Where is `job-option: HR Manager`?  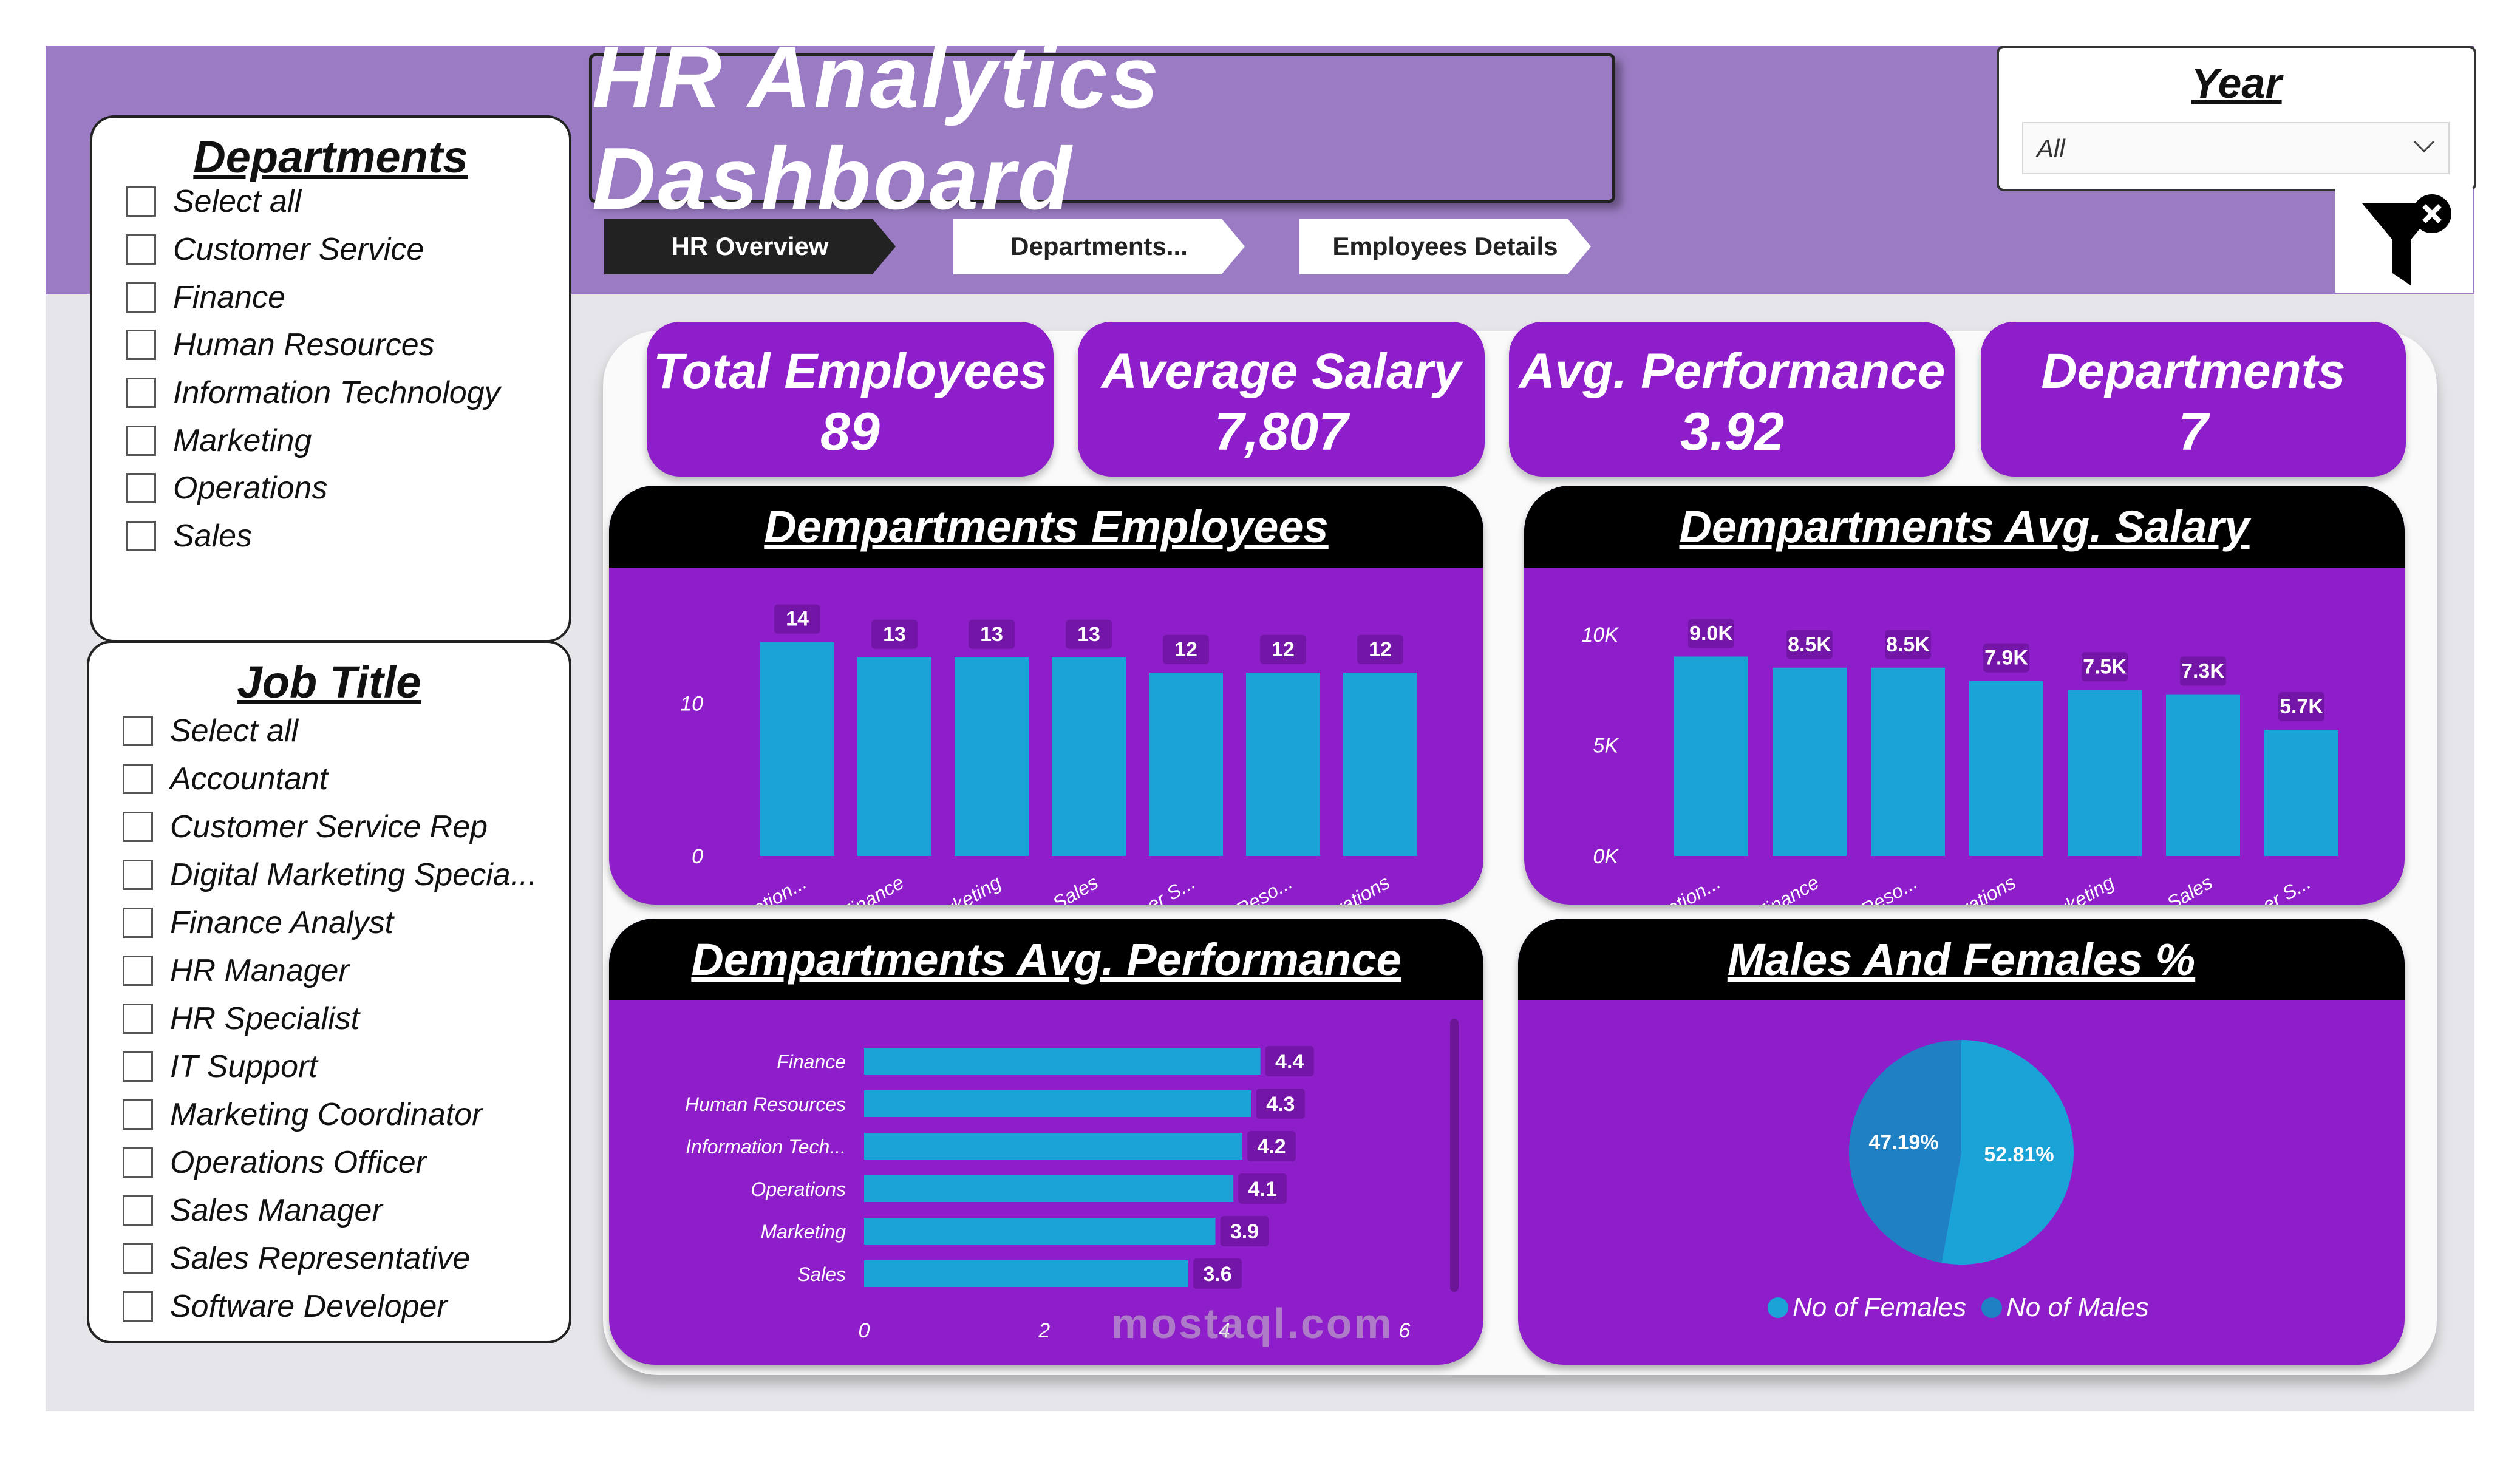 job-option: HR Manager is located at coordinates (236, 971).